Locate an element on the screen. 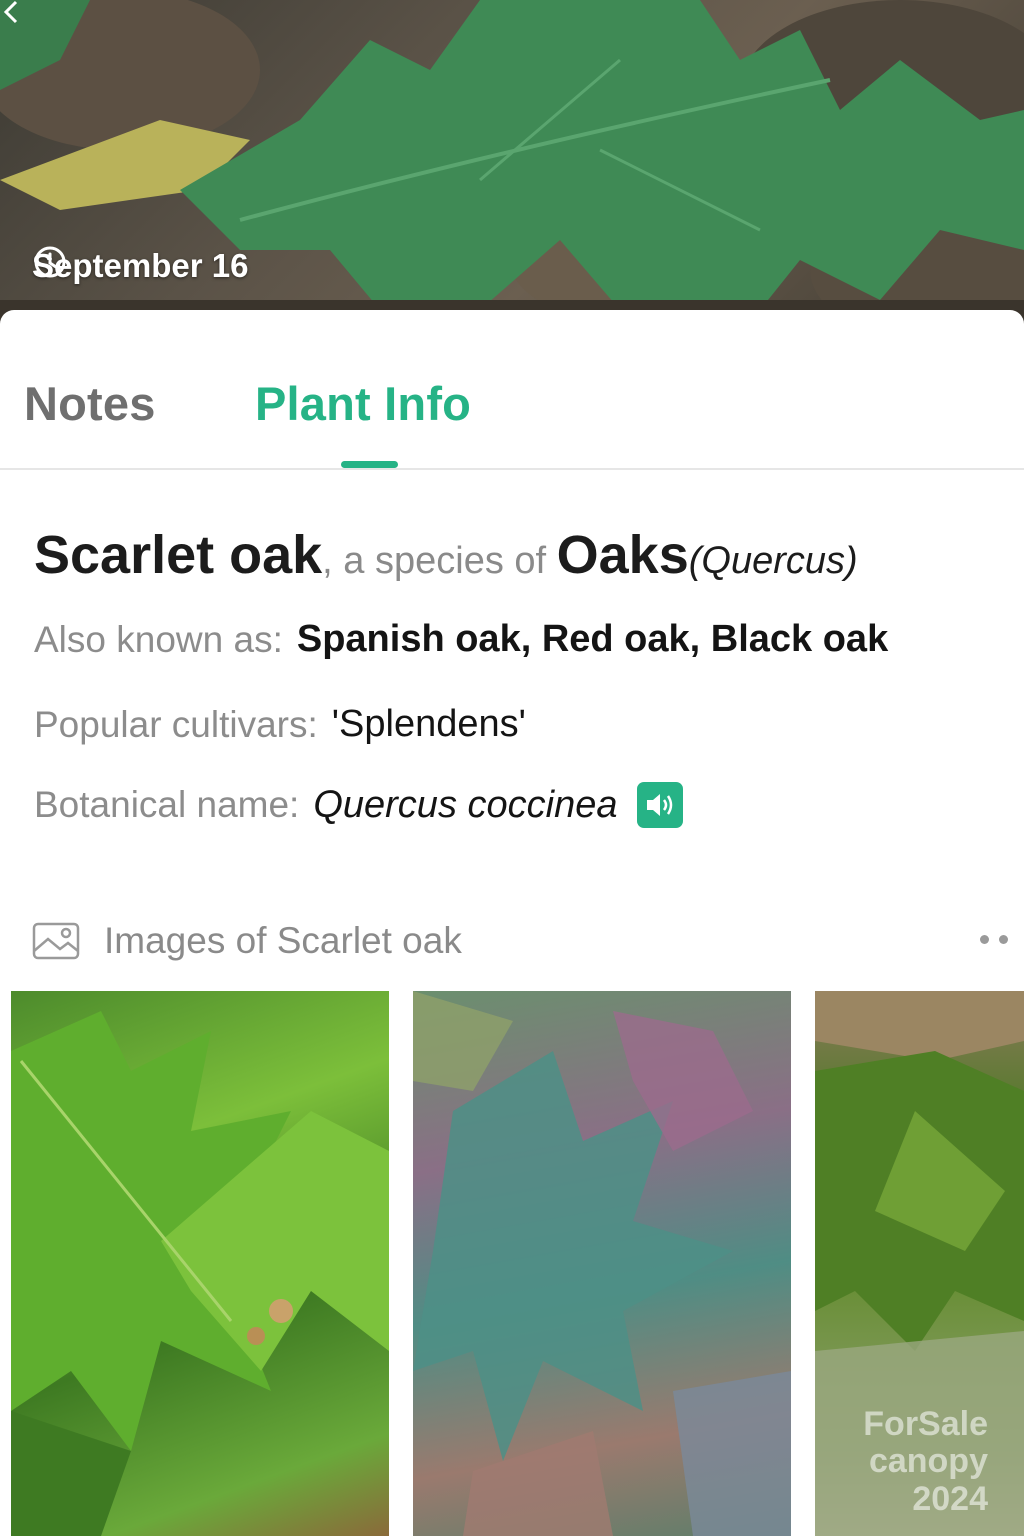 This screenshot has height=1536, width=1024. active-tab-indicator is located at coordinates (369, 464).